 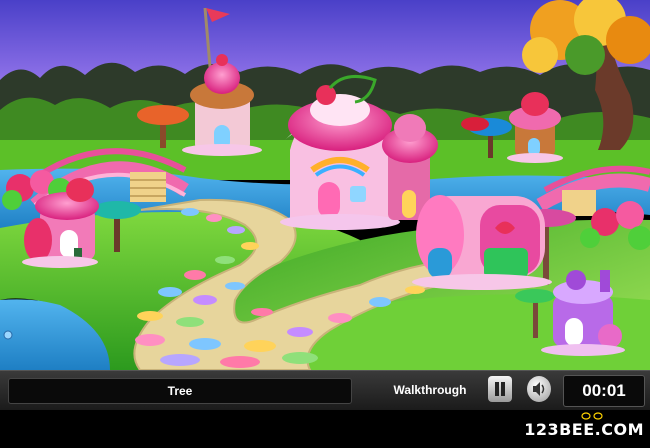 I want to click on sound-button, so click(x=539, y=389).